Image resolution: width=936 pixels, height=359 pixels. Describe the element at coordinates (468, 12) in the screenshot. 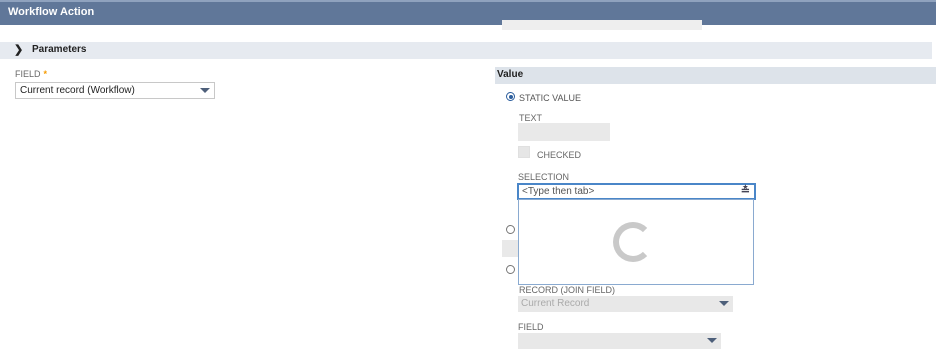

I see `title-bar: Workflow Action` at that location.